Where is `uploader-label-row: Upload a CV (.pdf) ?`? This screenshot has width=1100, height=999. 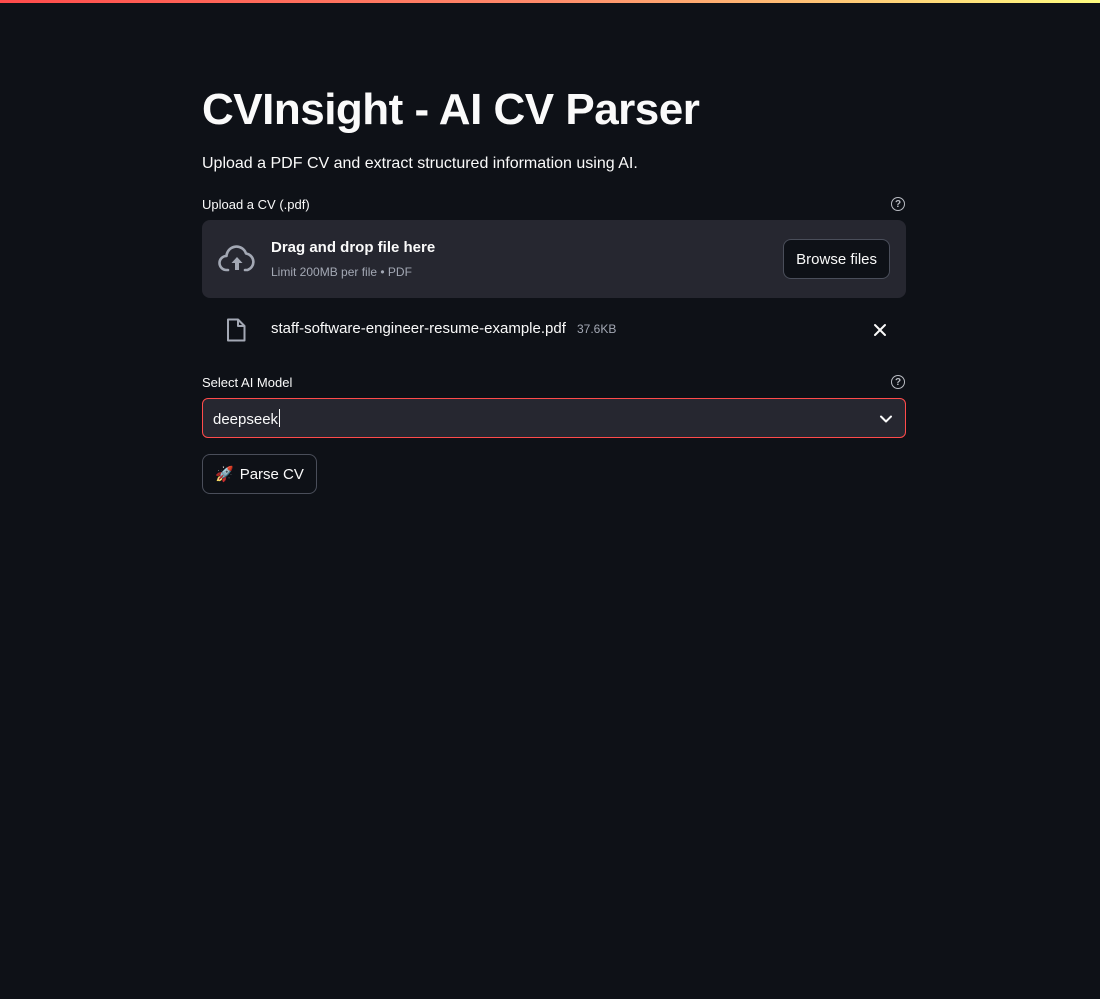 uploader-label-row: Upload a CV (.pdf) ? is located at coordinates (554, 204).